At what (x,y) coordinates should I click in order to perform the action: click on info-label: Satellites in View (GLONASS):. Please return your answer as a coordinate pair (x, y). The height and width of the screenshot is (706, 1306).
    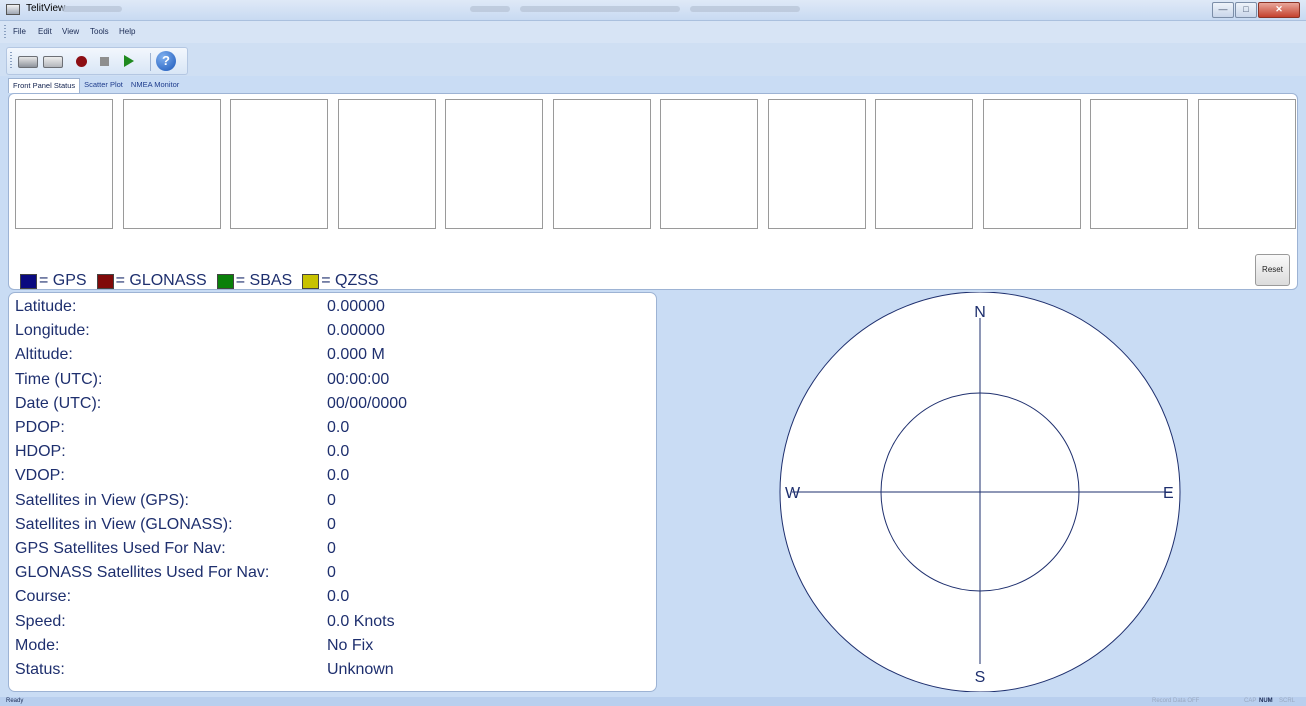
    Looking at the image, I should click on (124, 524).